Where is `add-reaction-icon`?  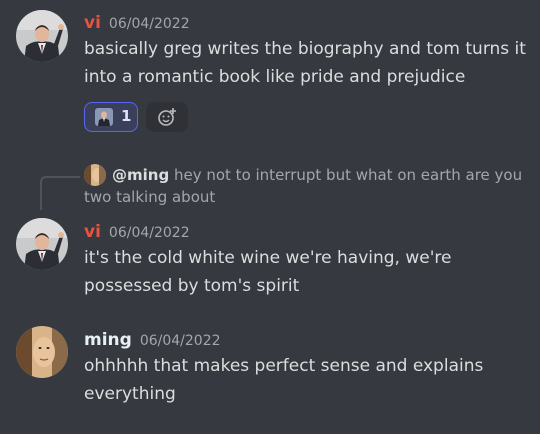 add-reaction-icon is located at coordinates (167, 117).